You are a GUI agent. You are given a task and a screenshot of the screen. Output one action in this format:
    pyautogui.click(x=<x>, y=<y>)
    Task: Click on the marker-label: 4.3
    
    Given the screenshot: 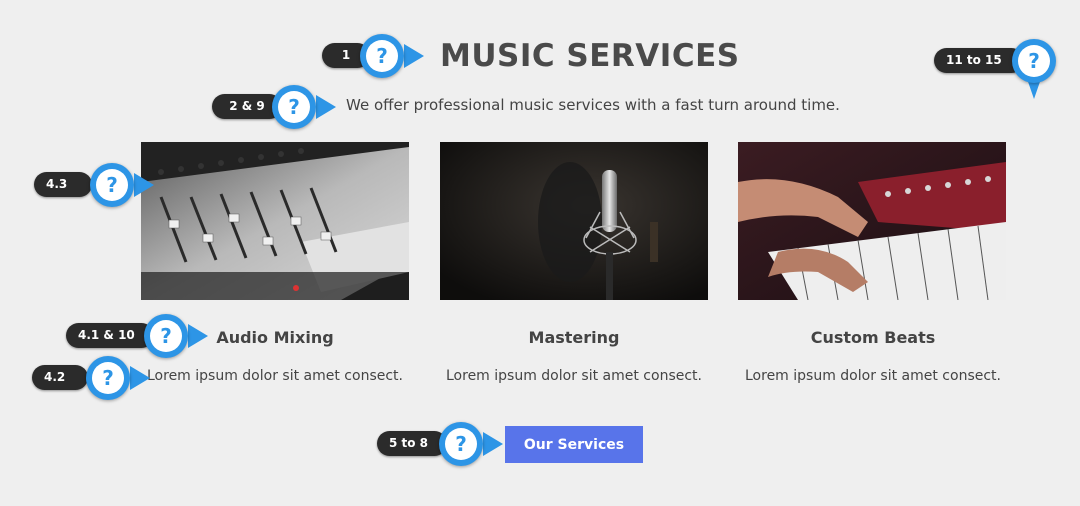 What is the action you would take?
    pyautogui.click(x=63, y=184)
    